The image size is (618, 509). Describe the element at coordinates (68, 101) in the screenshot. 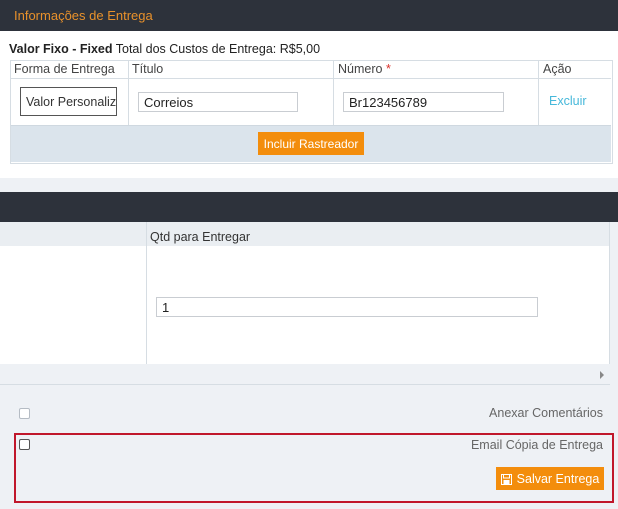

I see `shipping-method-select: Valor Personalizado` at that location.